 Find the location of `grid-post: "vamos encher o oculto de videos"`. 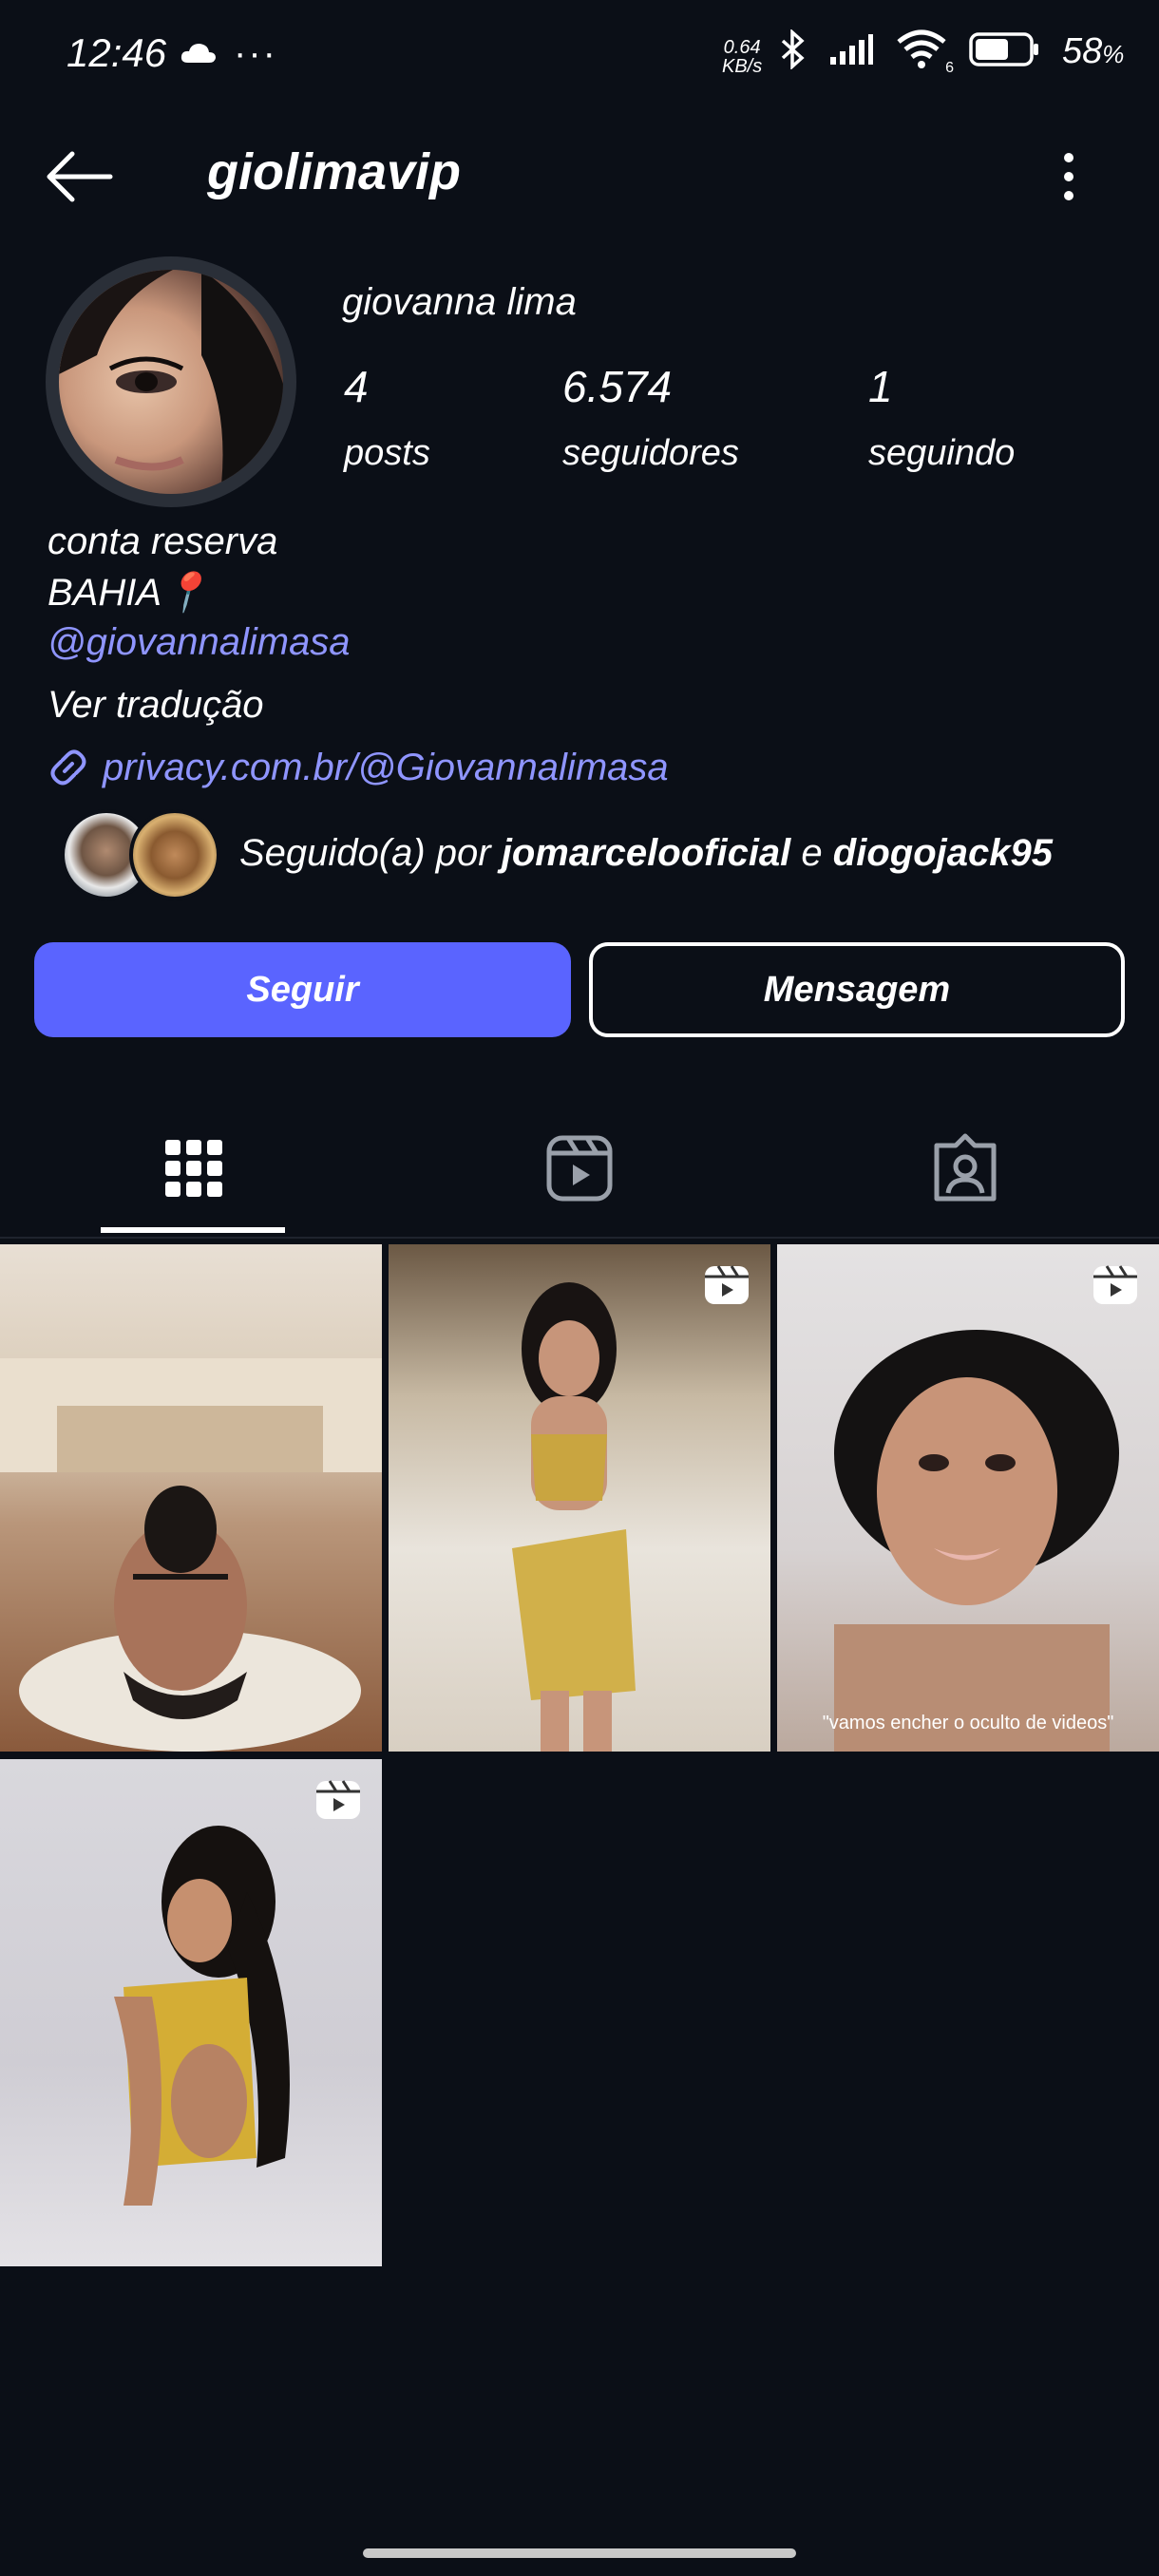

grid-post: "vamos encher o oculto de videos" is located at coordinates (968, 1498).